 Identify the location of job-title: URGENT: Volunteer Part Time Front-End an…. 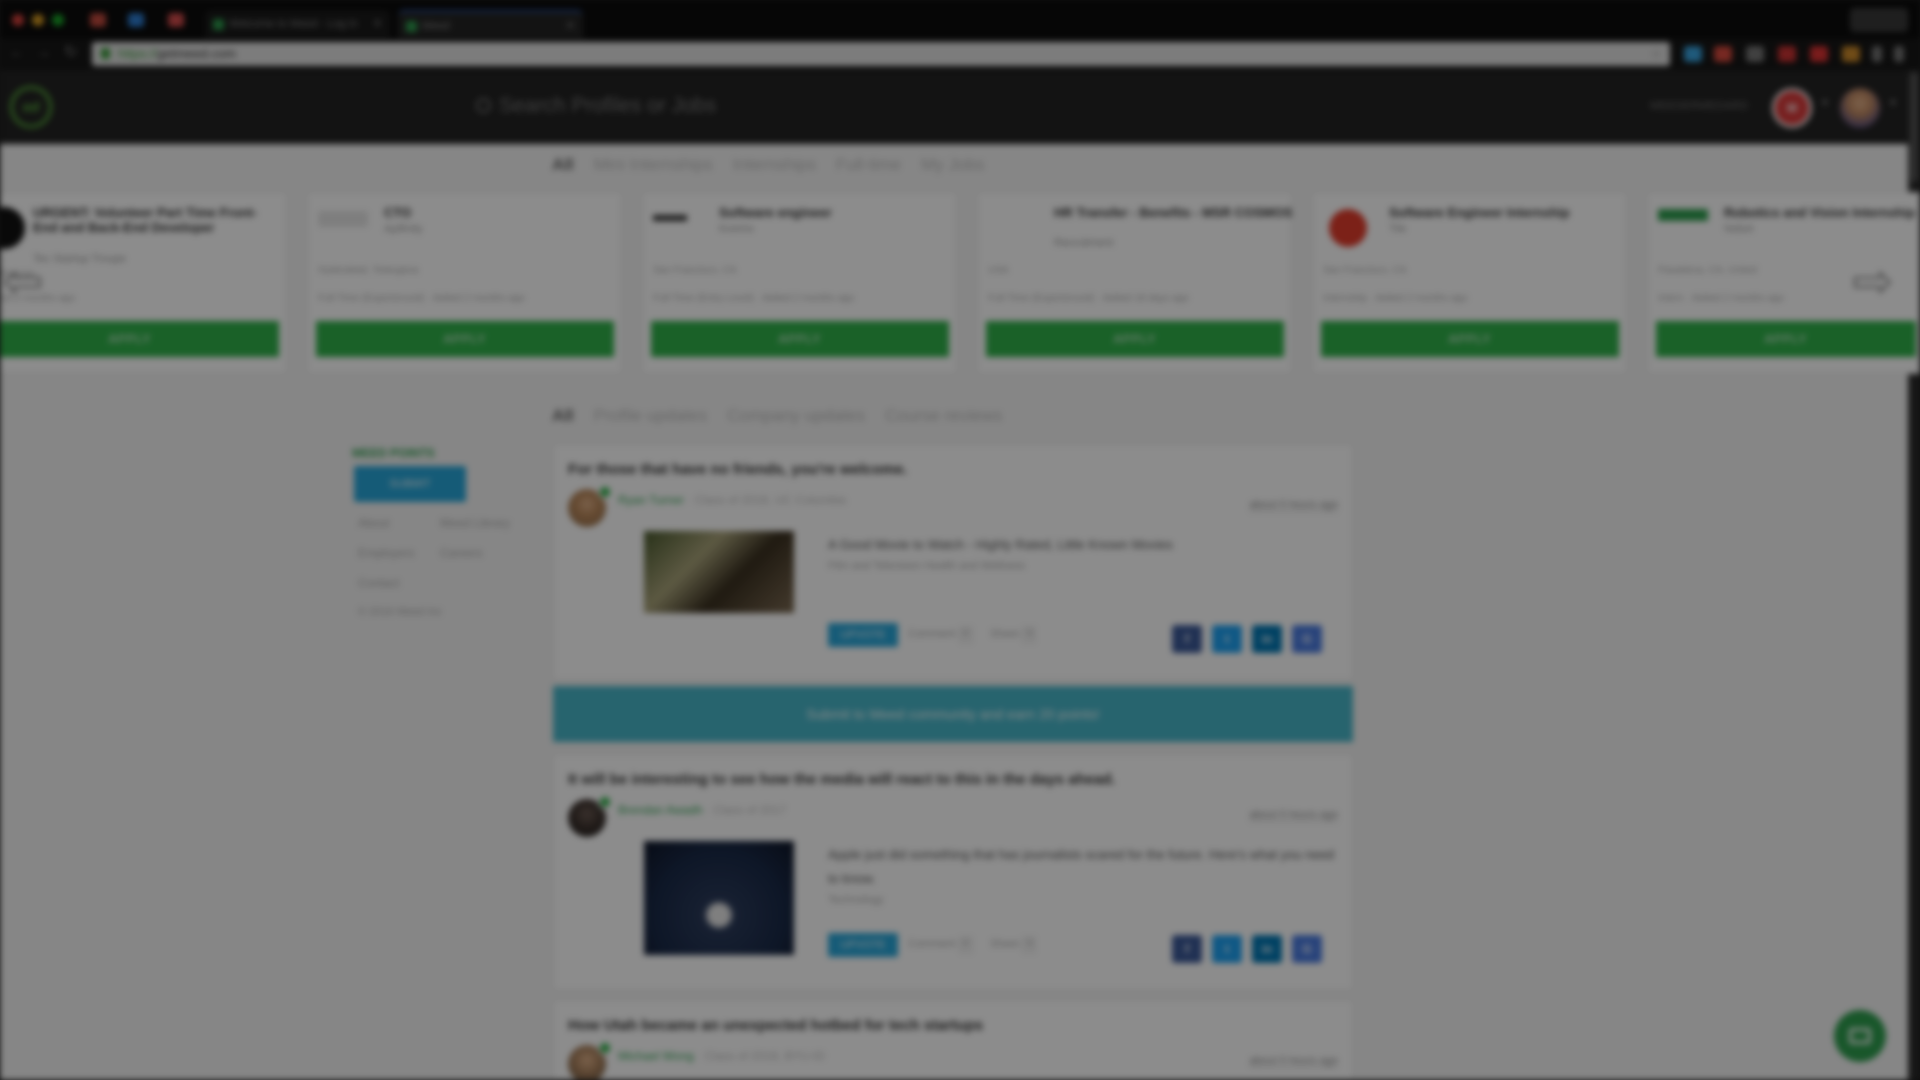
(153, 220).